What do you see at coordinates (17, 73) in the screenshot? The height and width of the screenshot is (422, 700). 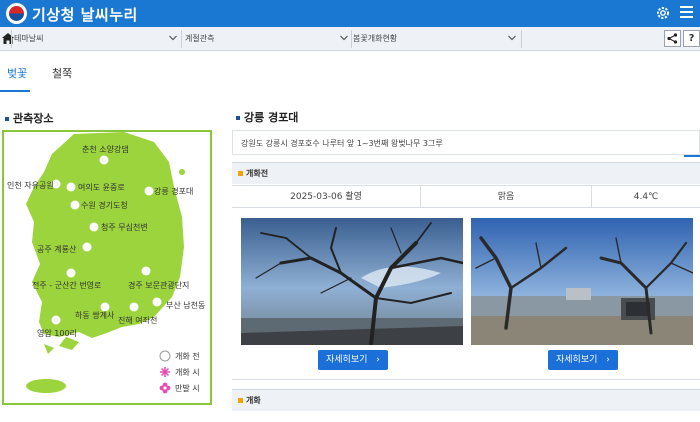 I see `tab-cherry-blossom: 벚꽃` at bounding box center [17, 73].